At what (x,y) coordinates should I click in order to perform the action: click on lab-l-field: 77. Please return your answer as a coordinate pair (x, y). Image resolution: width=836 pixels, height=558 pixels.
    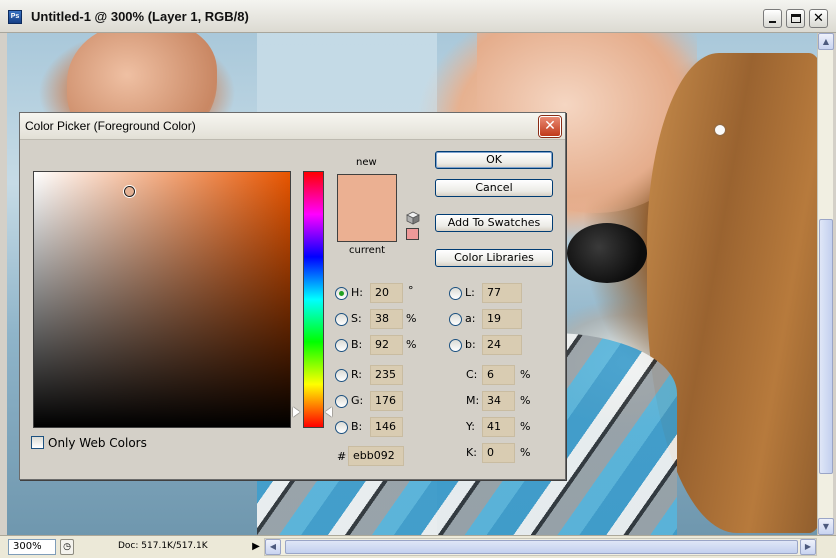
    Looking at the image, I should click on (502, 293).